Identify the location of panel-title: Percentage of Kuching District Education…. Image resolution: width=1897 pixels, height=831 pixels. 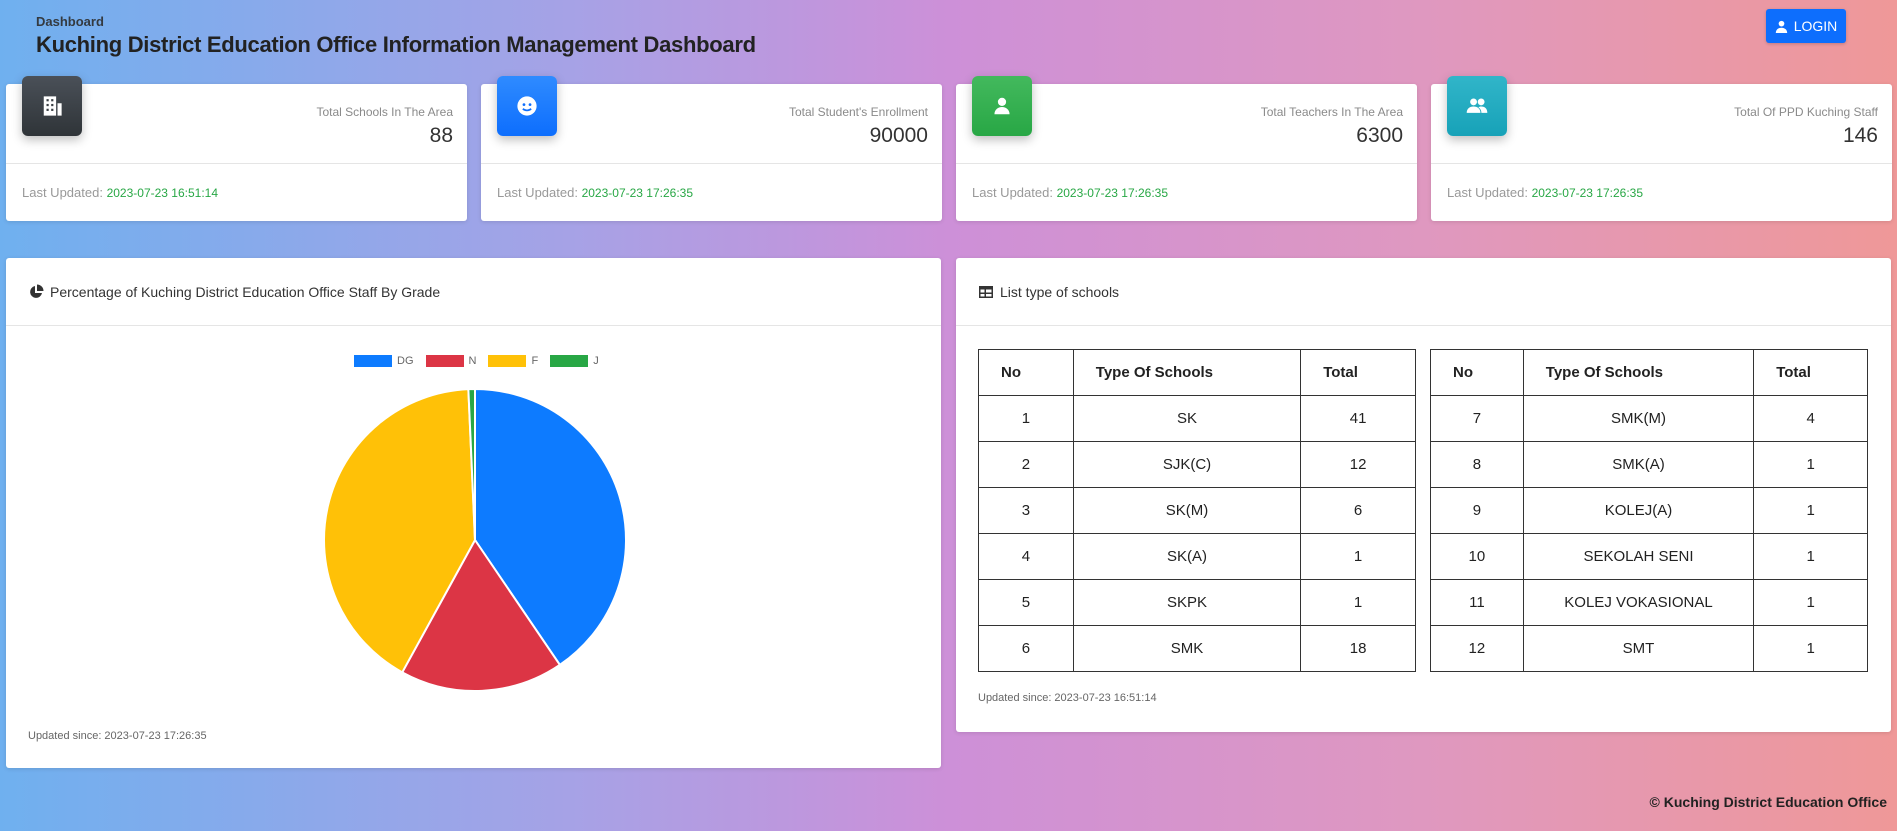
(234, 292).